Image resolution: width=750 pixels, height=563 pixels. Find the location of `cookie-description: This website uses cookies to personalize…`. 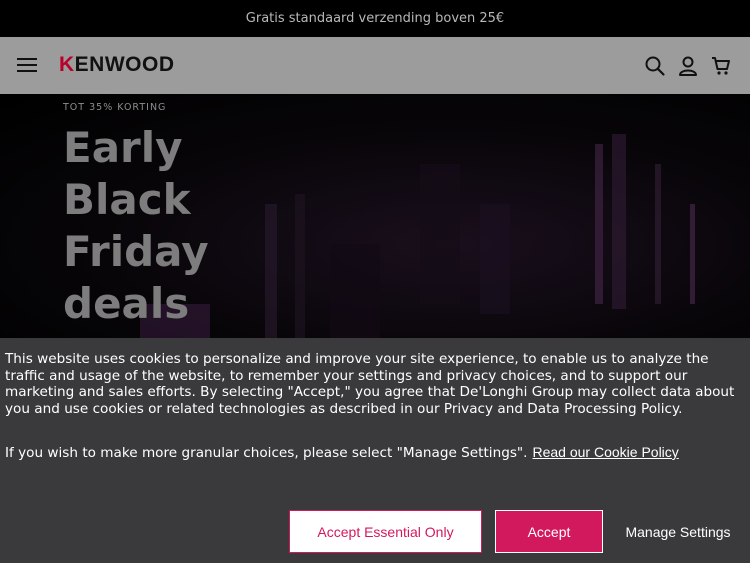

cookie-description: This website uses cookies to personalize… is located at coordinates (370, 384).